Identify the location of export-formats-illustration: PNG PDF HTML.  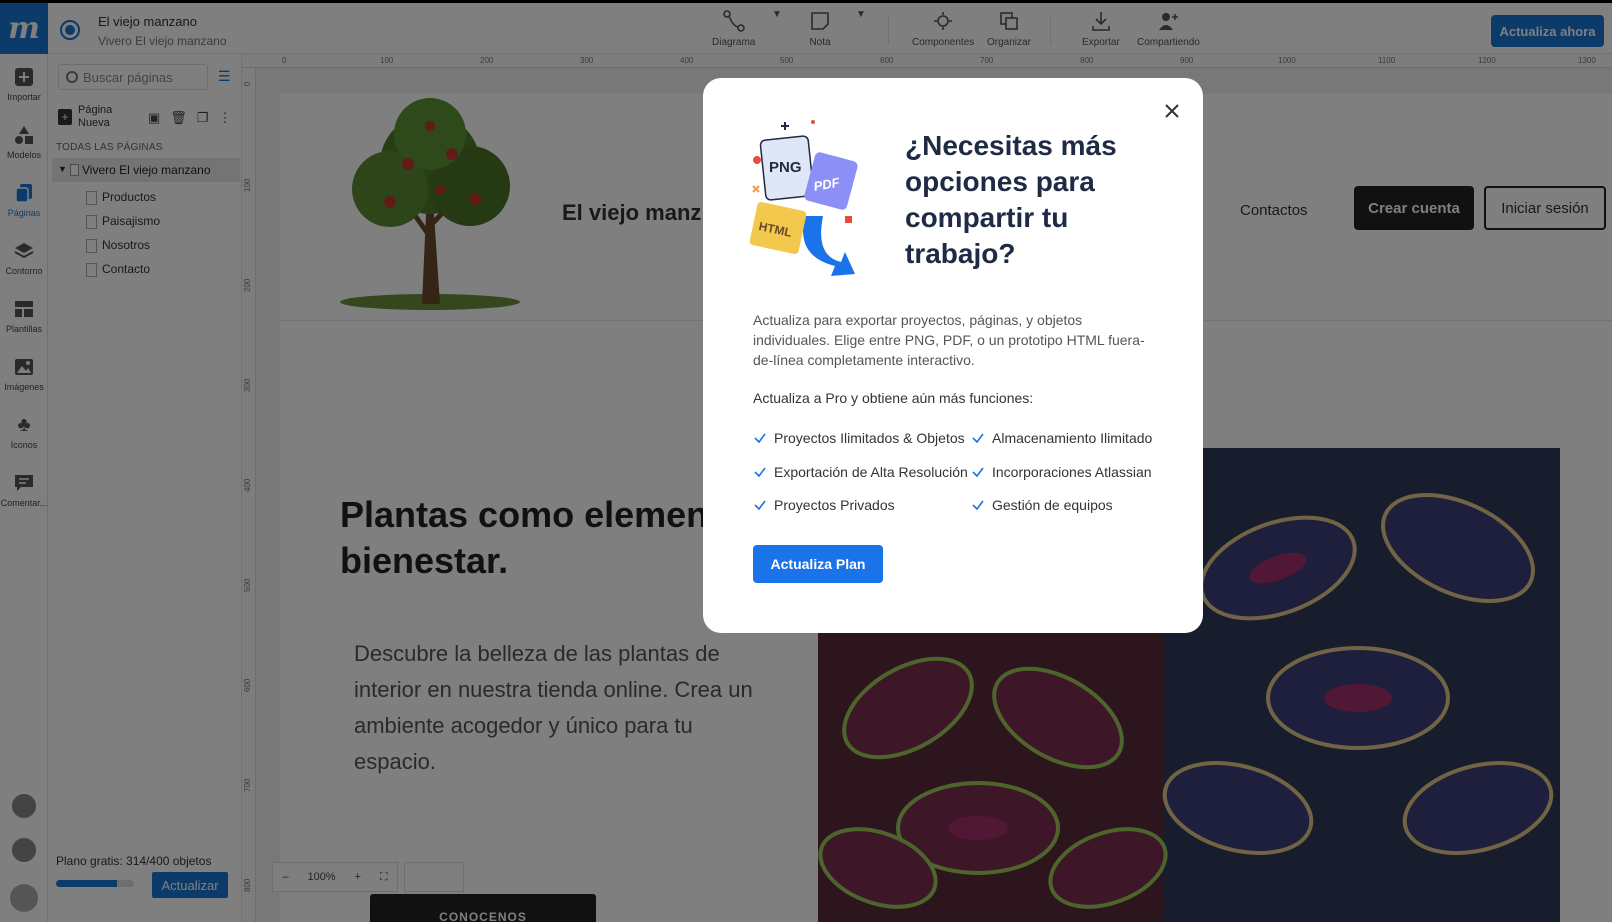
(803, 198).